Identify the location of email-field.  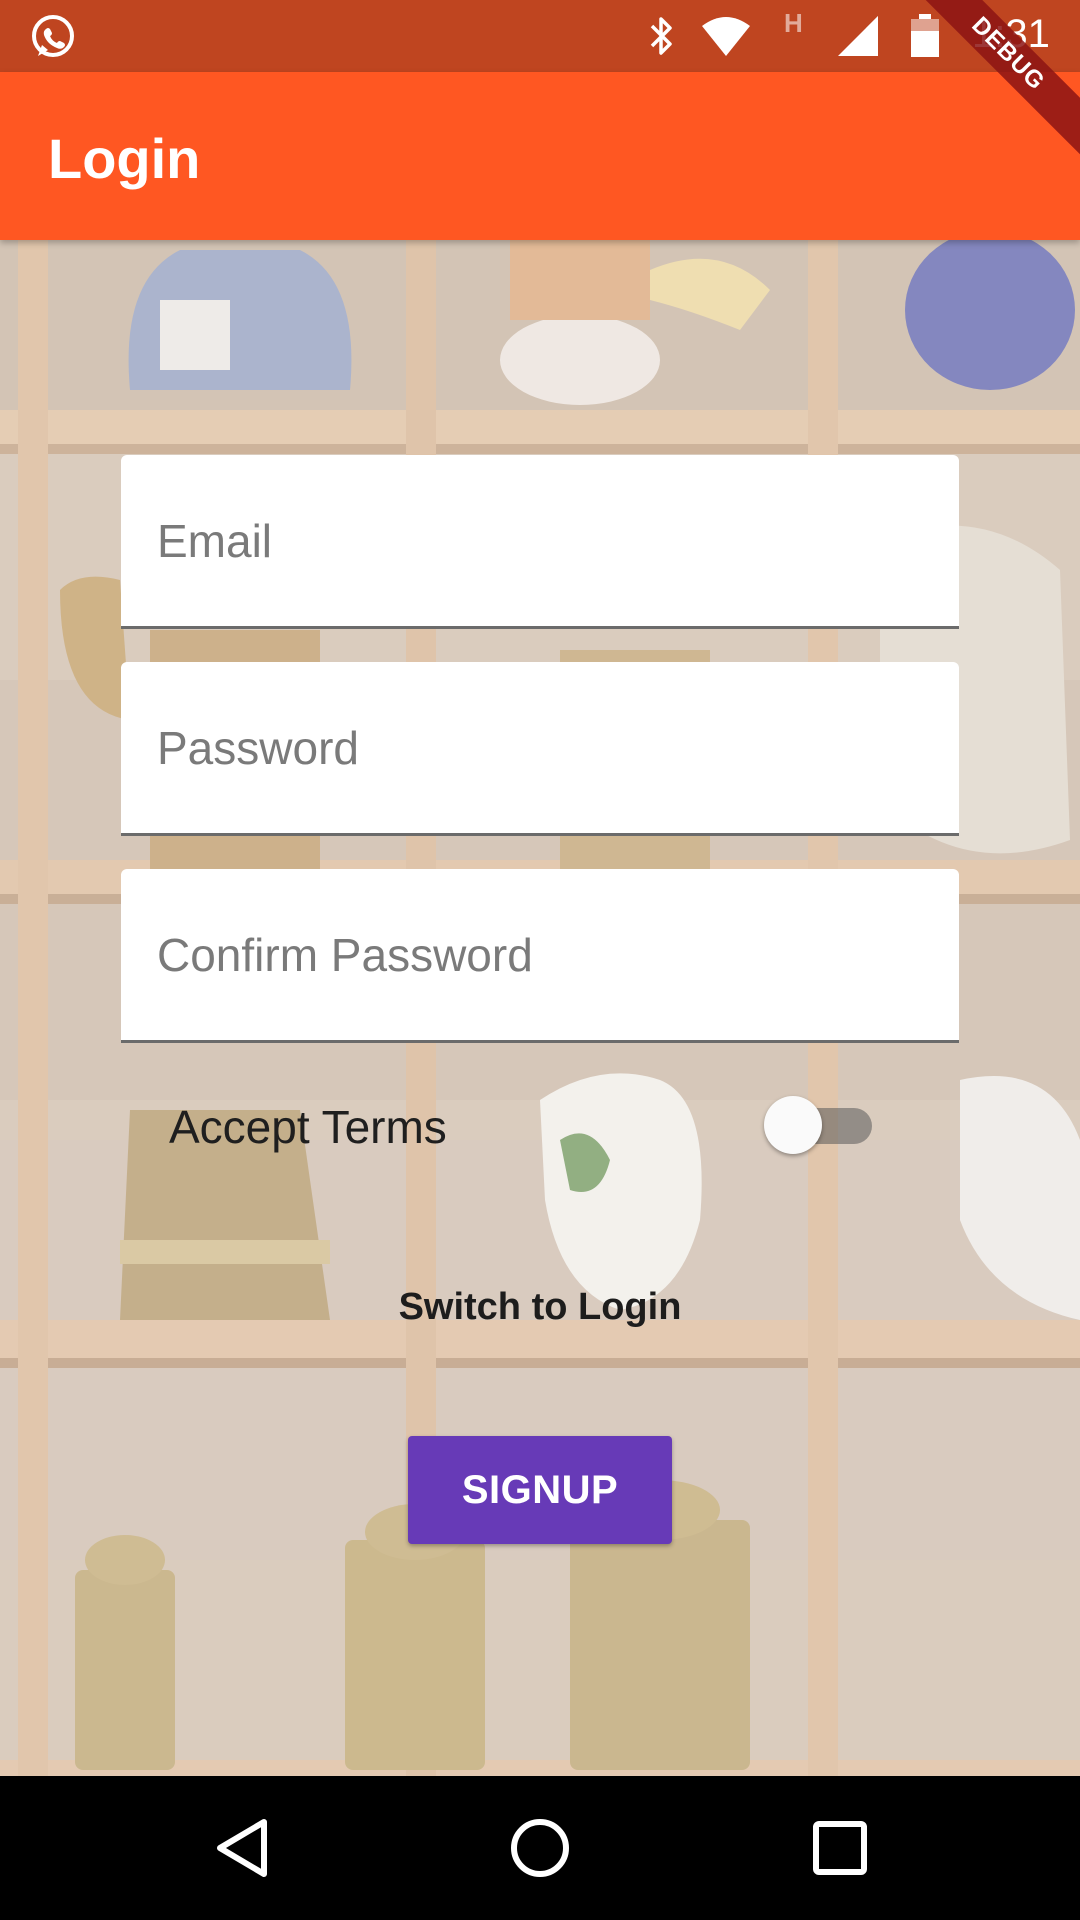
(540, 542).